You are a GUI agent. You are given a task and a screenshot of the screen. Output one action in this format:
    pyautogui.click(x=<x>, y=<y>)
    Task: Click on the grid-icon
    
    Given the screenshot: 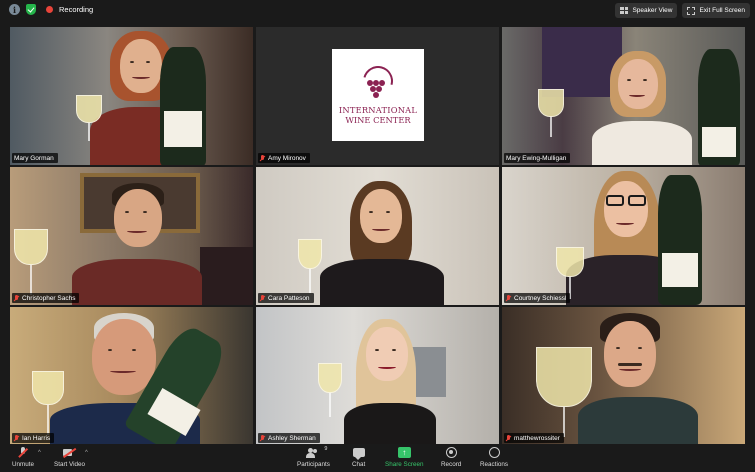 What is the action you would take?
    pyautogui.click(x=624, y=10)
    